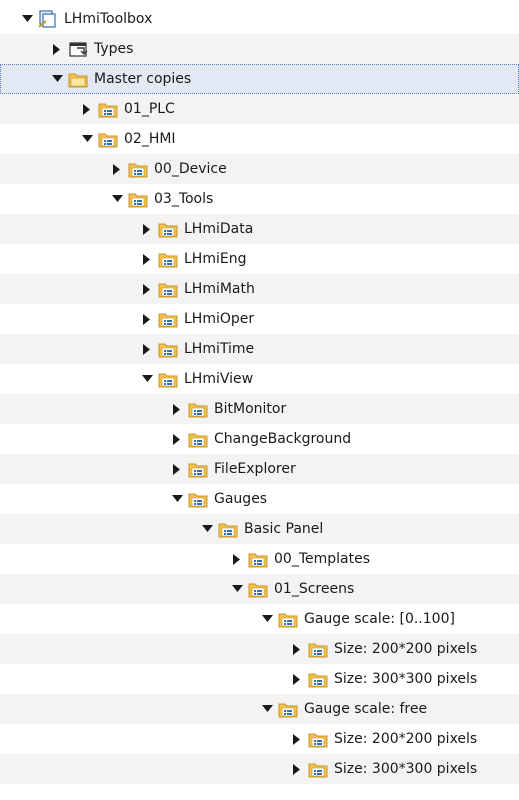 This screenshot has height=800, width=519. I want to click on tree-item-label: LHmiTime, so click(219, 349).